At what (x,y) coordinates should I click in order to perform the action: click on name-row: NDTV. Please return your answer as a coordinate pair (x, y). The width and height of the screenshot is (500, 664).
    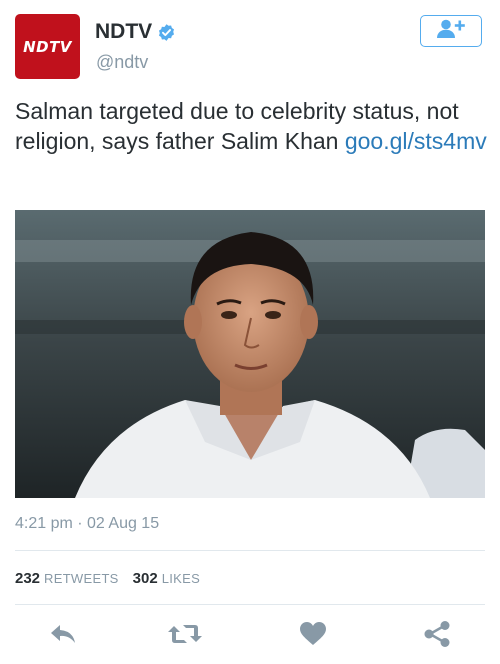
    Looking at the image, I should click on (135, 32).